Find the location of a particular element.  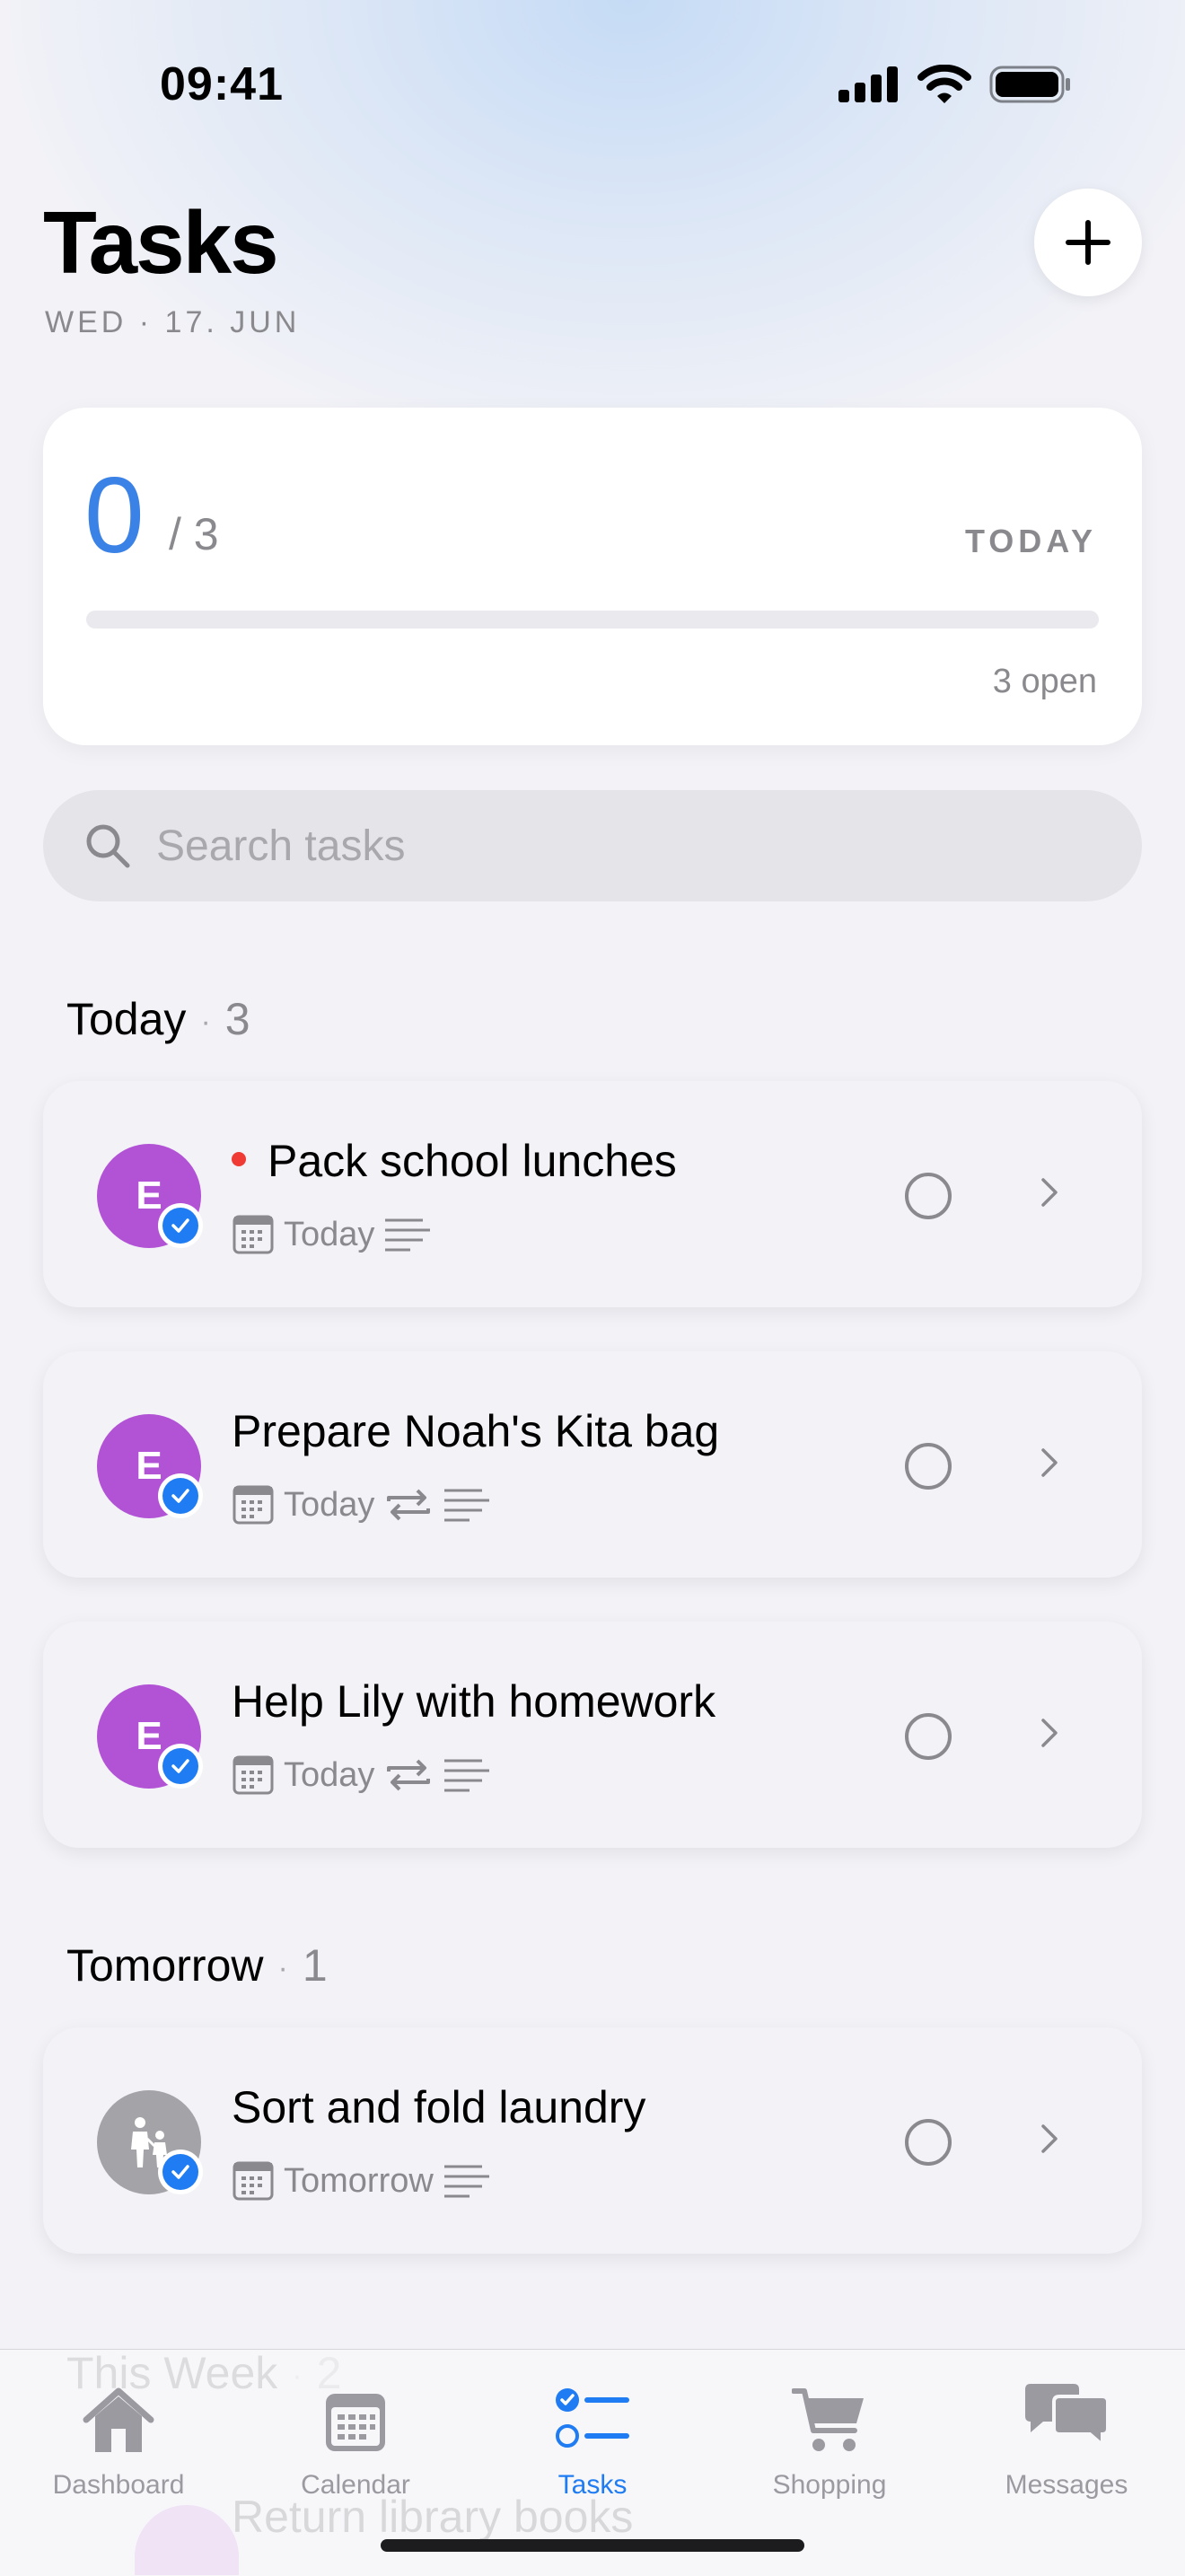

plus-icon is located at coordinates (1088, 242).